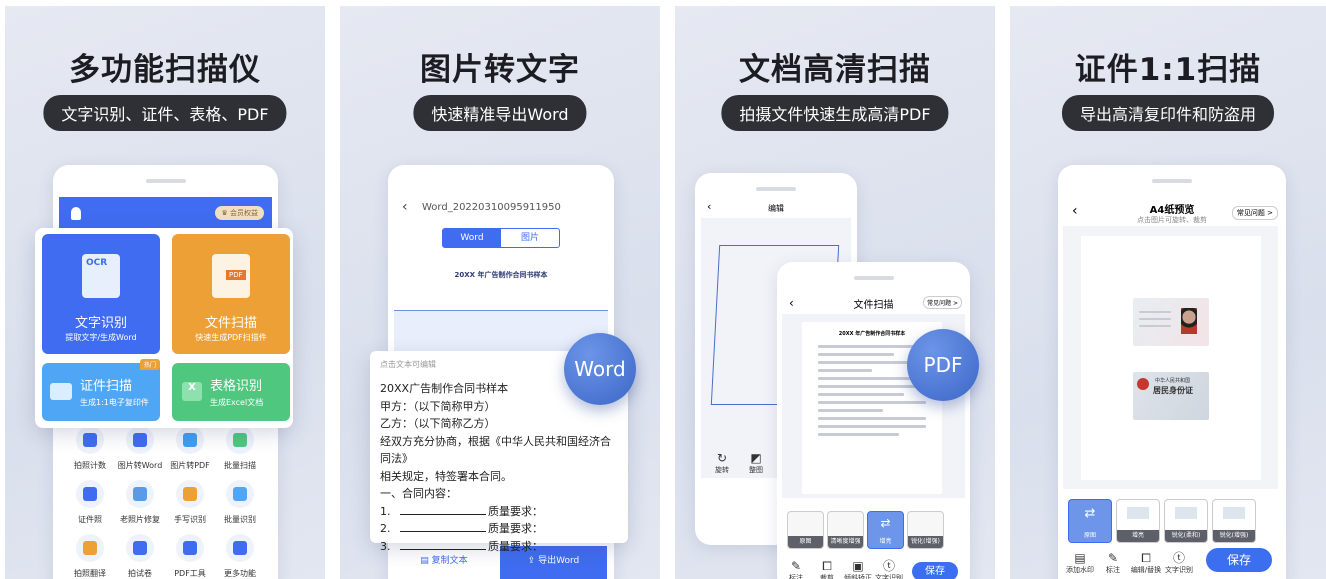 Image resolution: width=1326 pixels, height=579 pixels. Describe the element at coordinates (872, 334) in the screenshot. I see `doc-title: 20XX 年广告制作合同书样本` at that location.